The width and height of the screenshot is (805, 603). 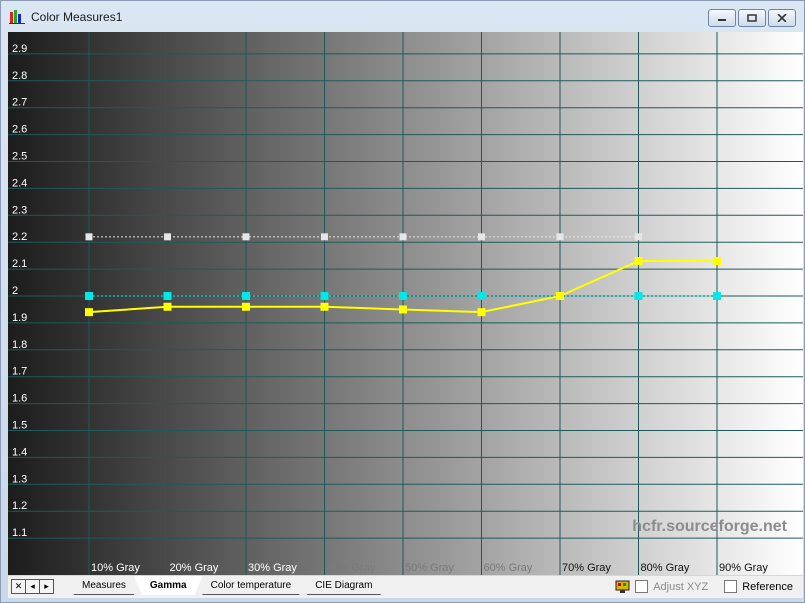 I want to click on y-tick-label: 1.4, so click(x=19, y=452).